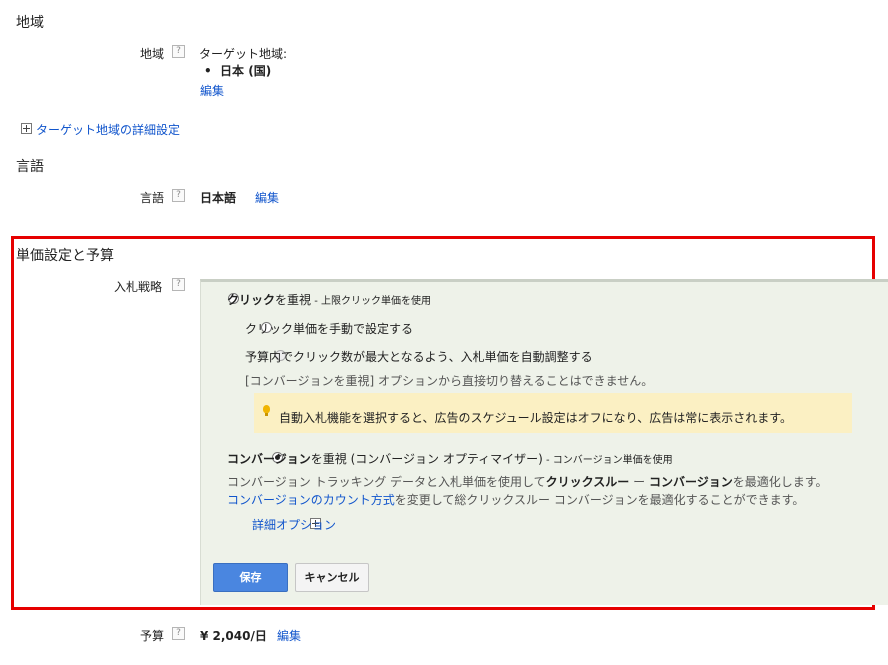 The height and width of the screenshot is (665, 888). Describe the element at coordinates (294, 524) in the screenshot. I see `advanced-options-link: 詳細オプション` at that location.